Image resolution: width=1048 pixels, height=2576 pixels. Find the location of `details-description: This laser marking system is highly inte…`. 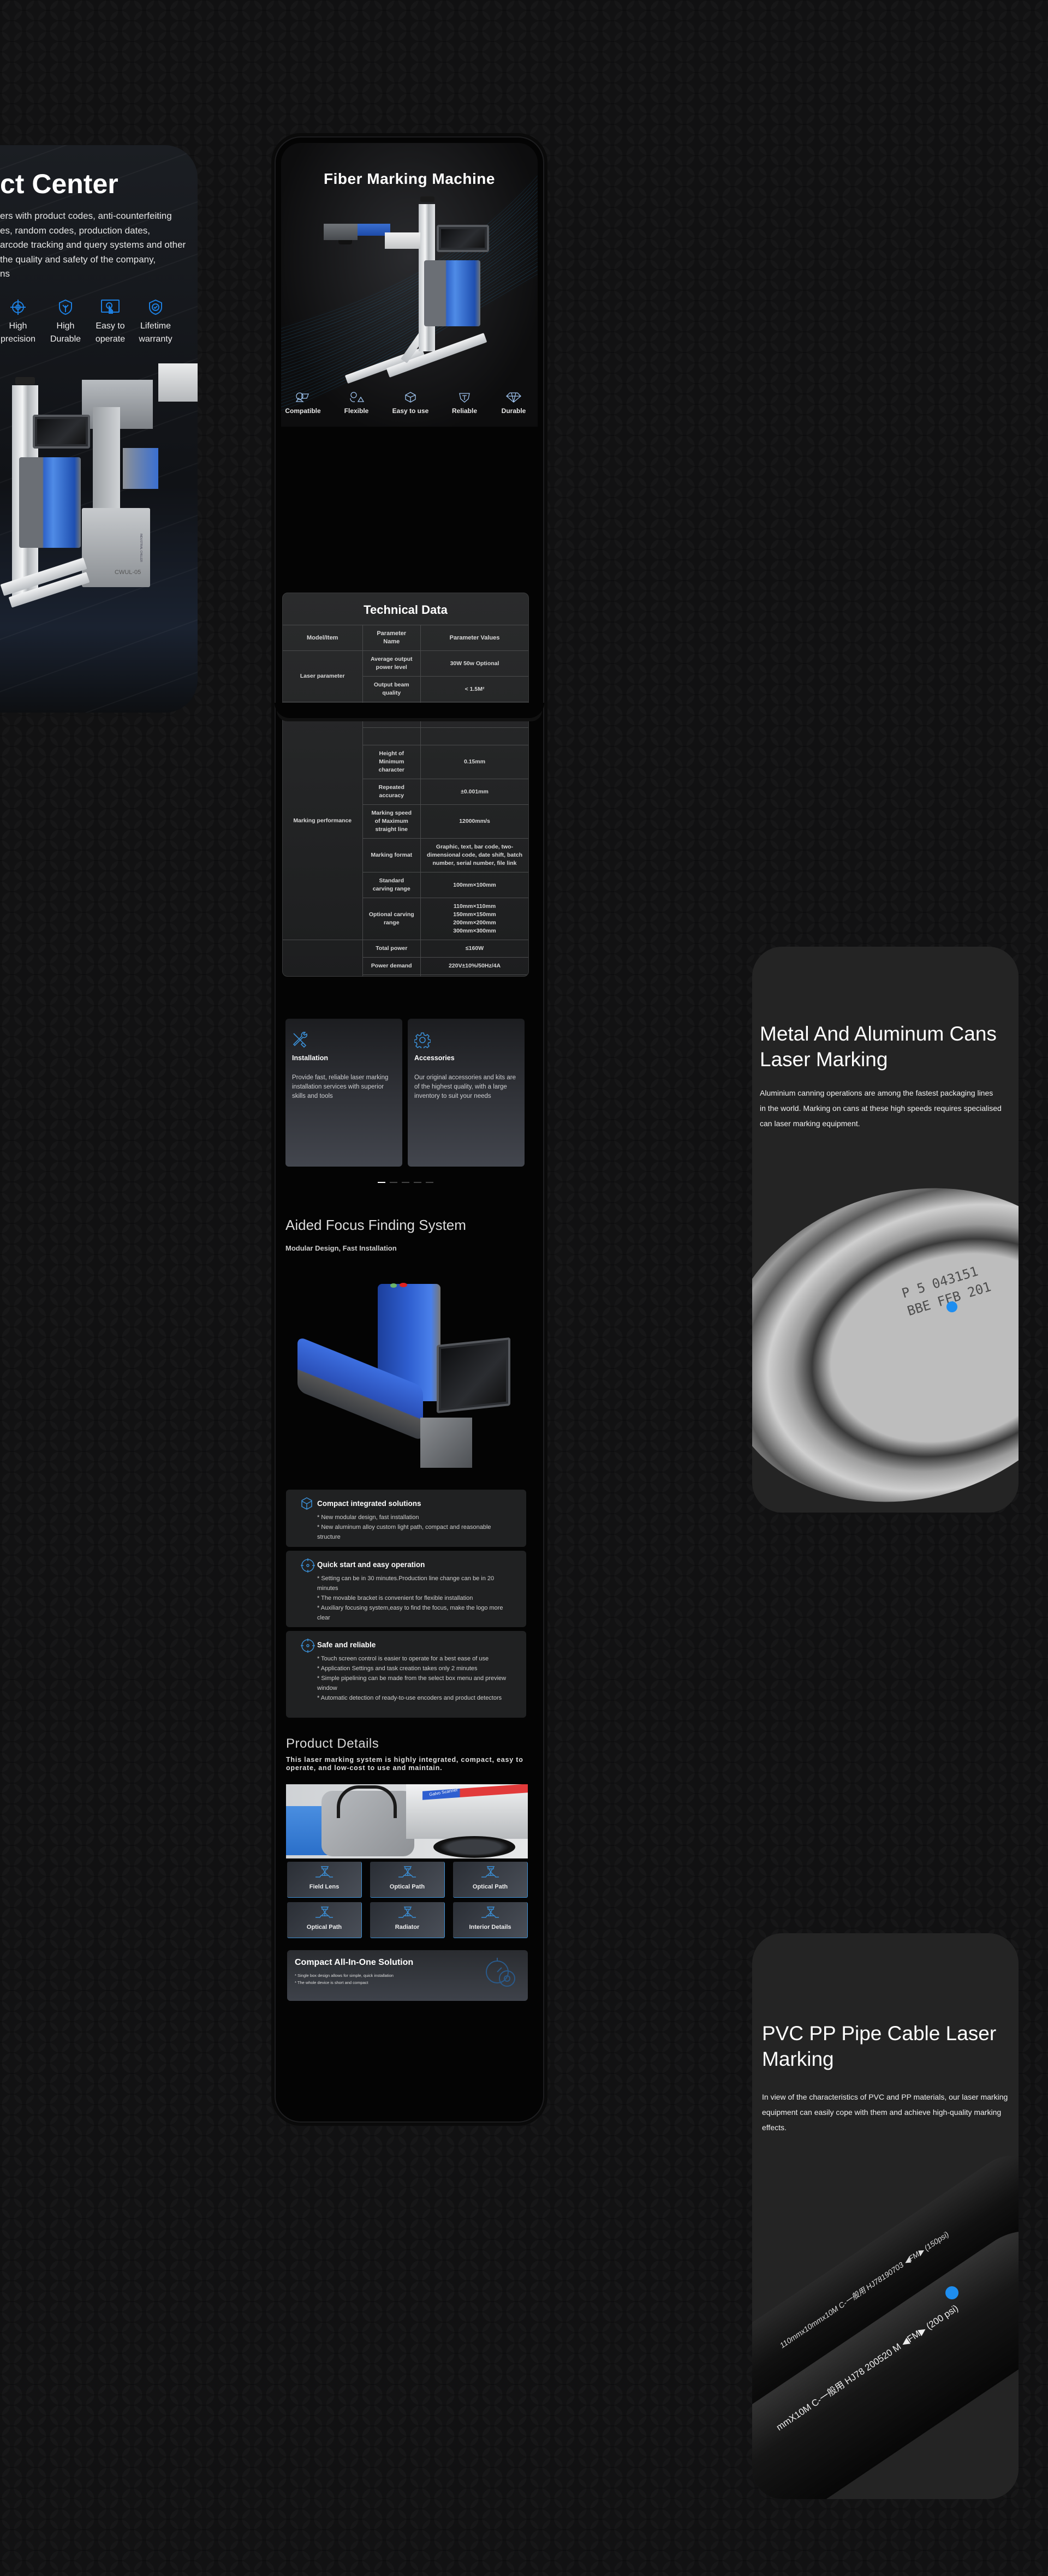

details-description: This laser marking system is highly inte… is located at coordinates (404, 1764).